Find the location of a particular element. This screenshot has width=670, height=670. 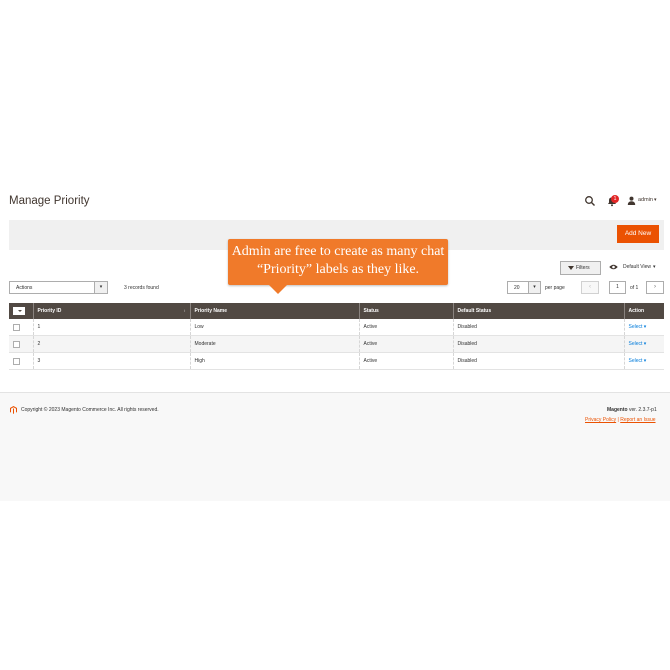

next-page-button: › is located at coordinates (655, 287).